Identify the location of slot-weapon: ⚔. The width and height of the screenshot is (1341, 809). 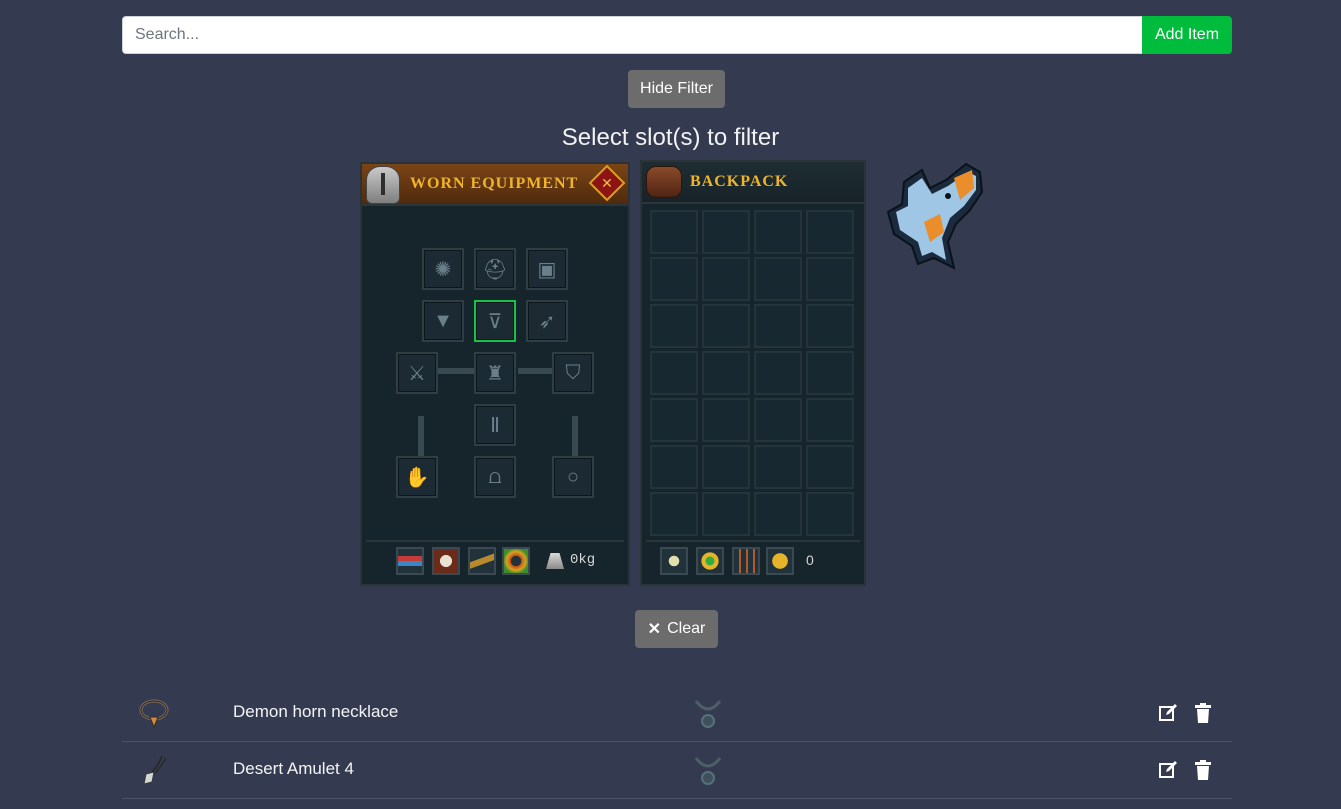
(417, 373).